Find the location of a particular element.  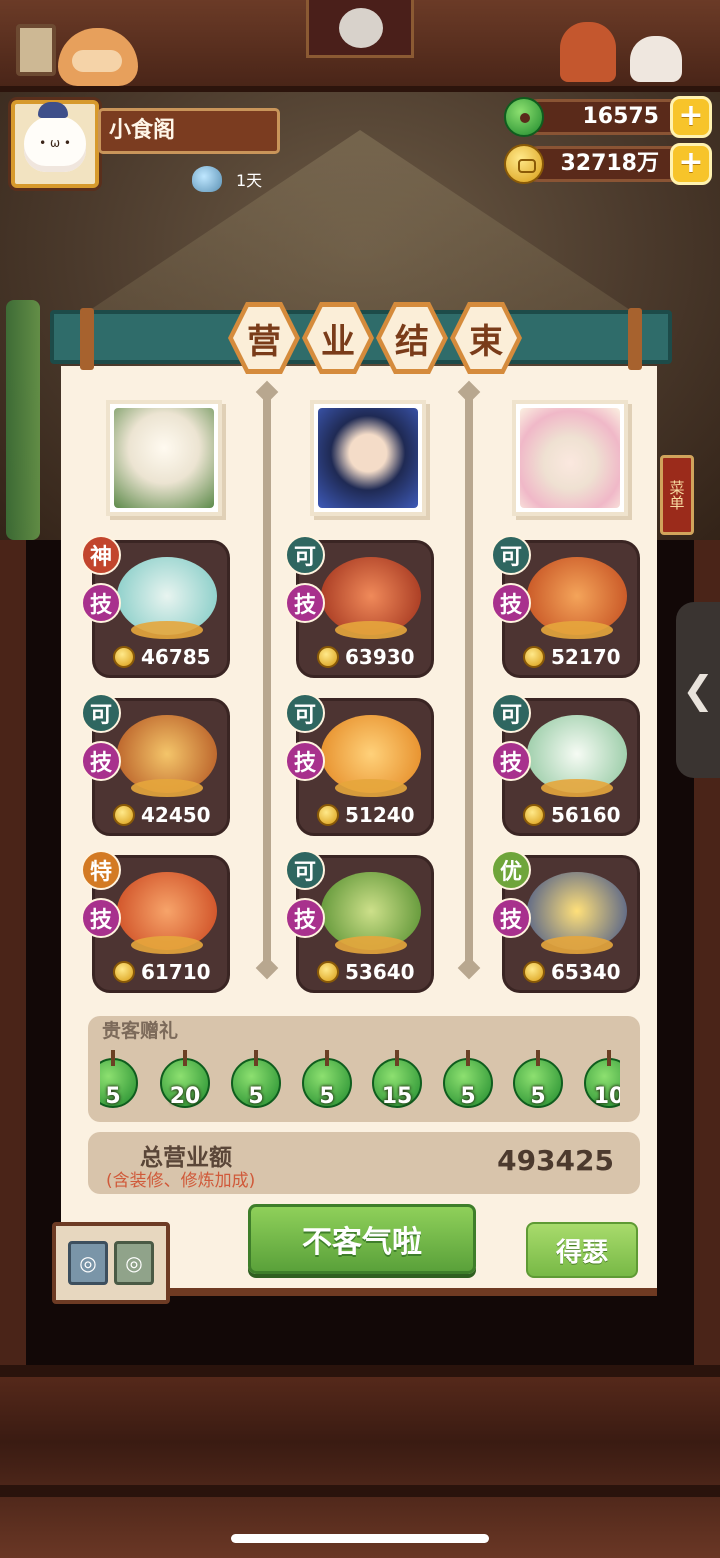

show-off-button: 得瑟 is located at coordinates (582, 1250).